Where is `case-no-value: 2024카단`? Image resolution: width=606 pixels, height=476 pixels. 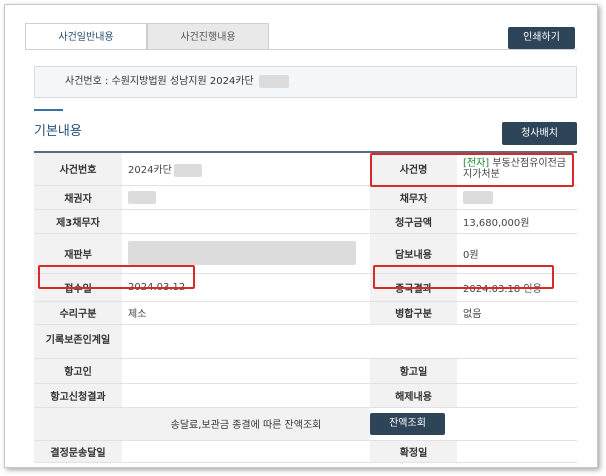 case-no-value: 2024카단 is located at coordinates (246, 169).